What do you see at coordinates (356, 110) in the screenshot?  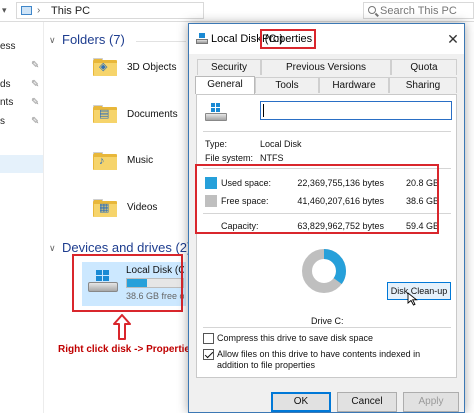 I see `drive-label-input` at bounding box center [356, 110].